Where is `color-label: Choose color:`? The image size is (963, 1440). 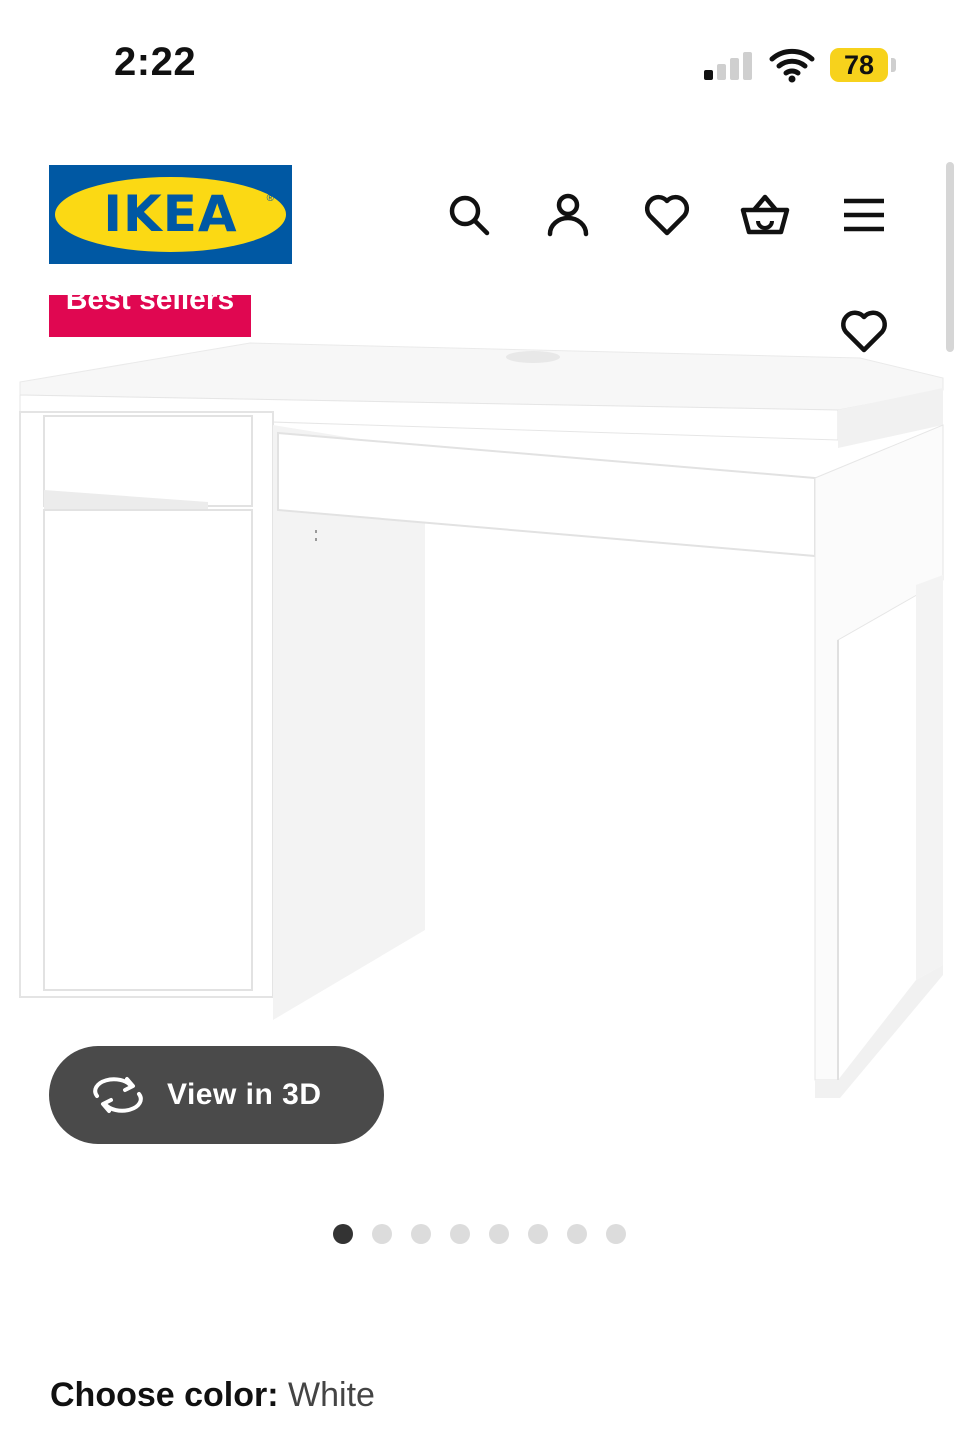 color-label: Choose color: is located at coordinates (164, 1395).